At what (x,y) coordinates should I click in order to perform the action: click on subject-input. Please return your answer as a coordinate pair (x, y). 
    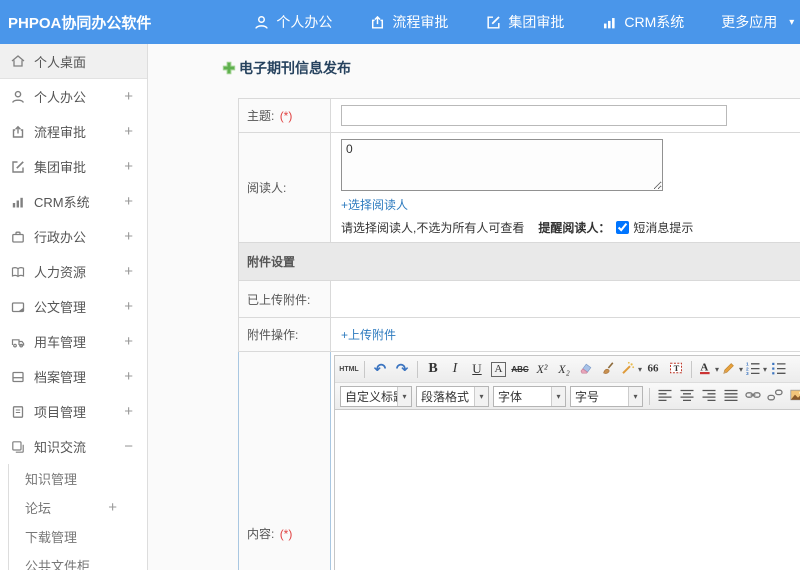
    Looking at the image, I should click on (534, 115).